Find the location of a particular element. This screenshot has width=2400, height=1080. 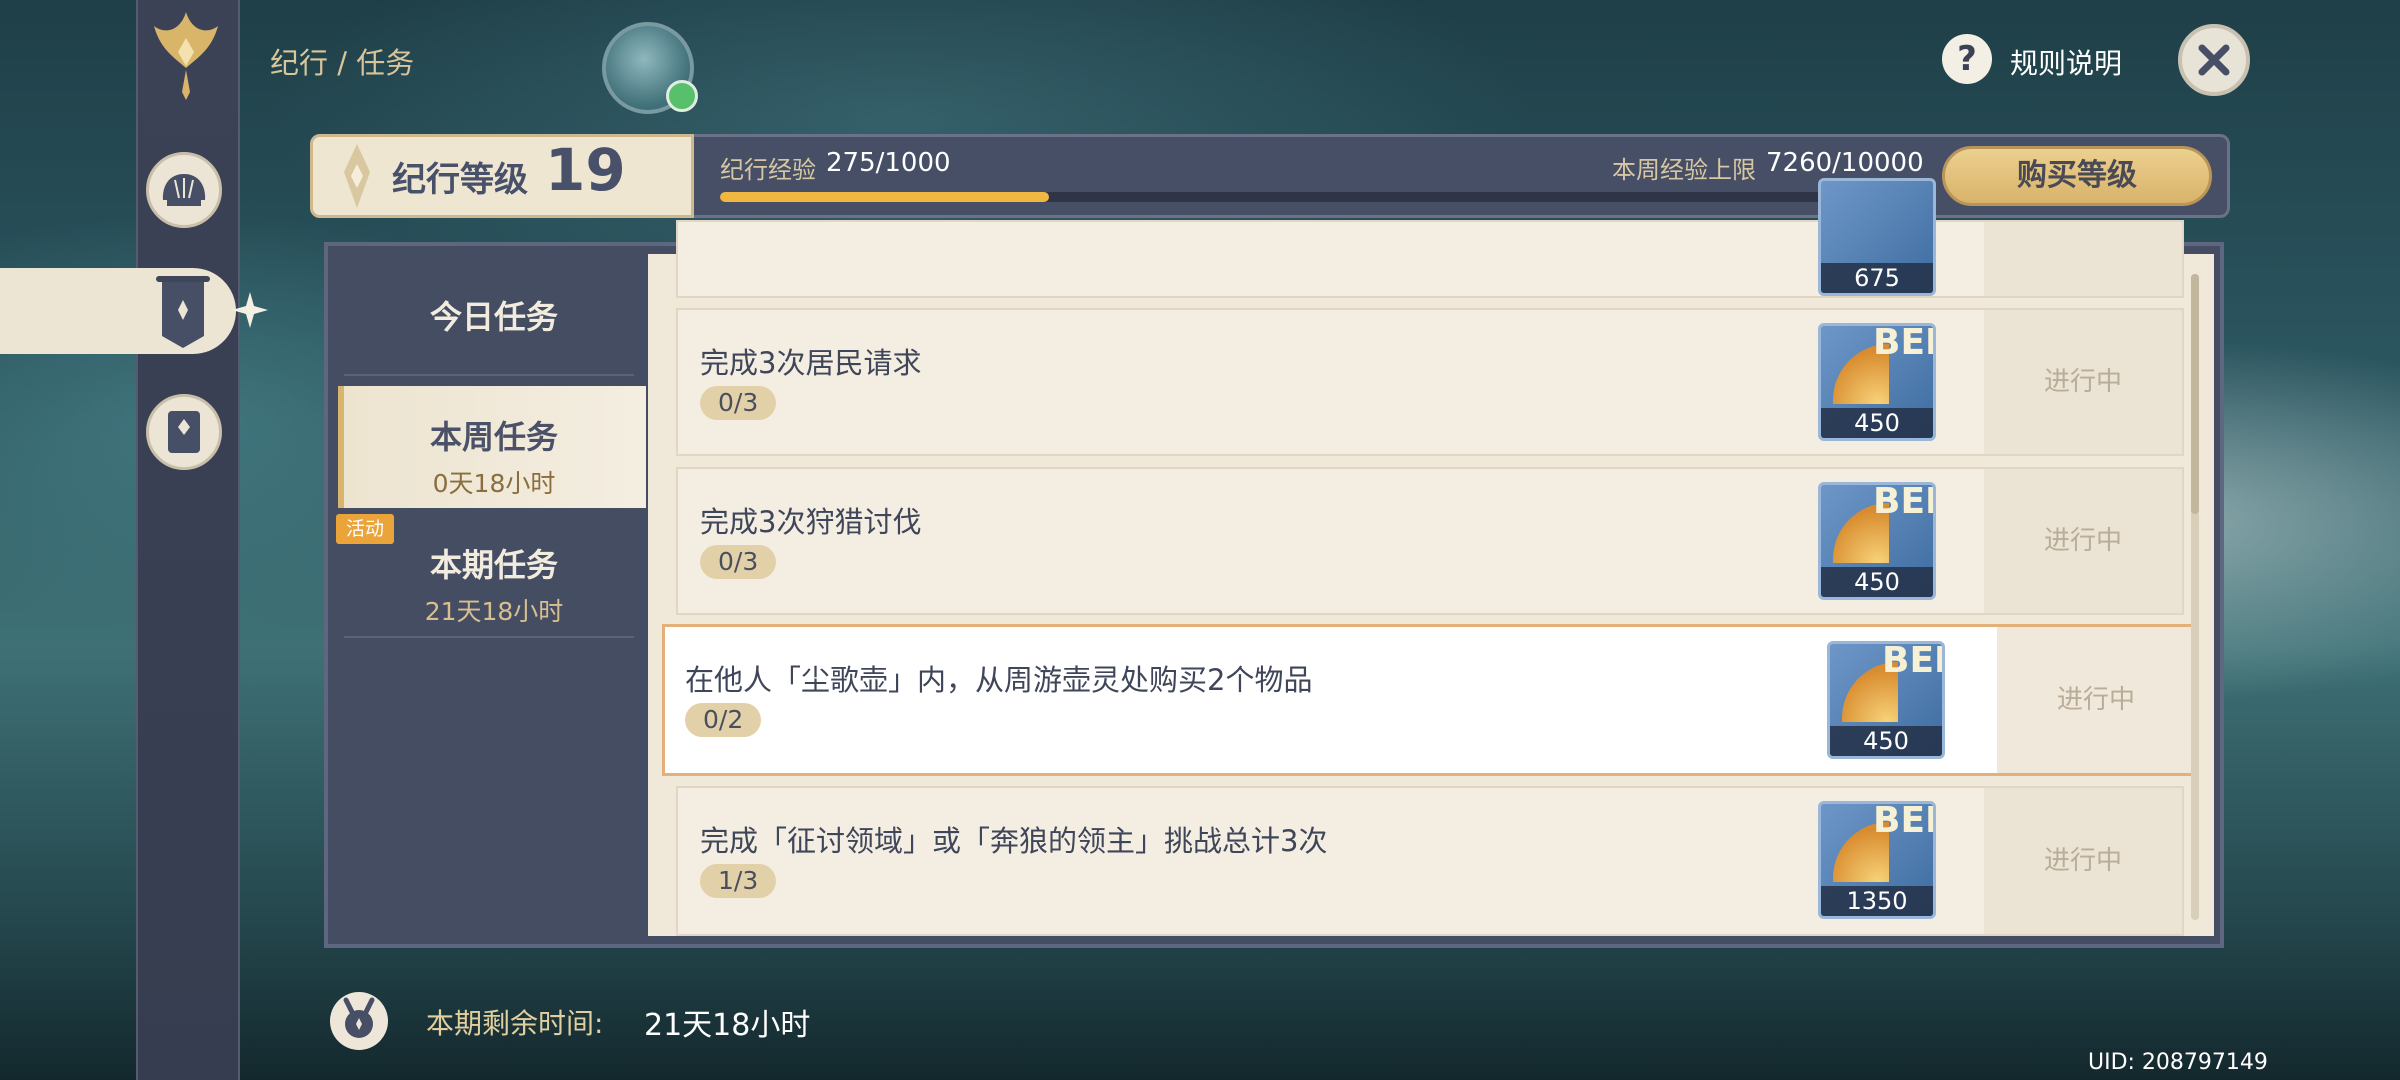

rail-gift-button is located at coordinates (184, 432).